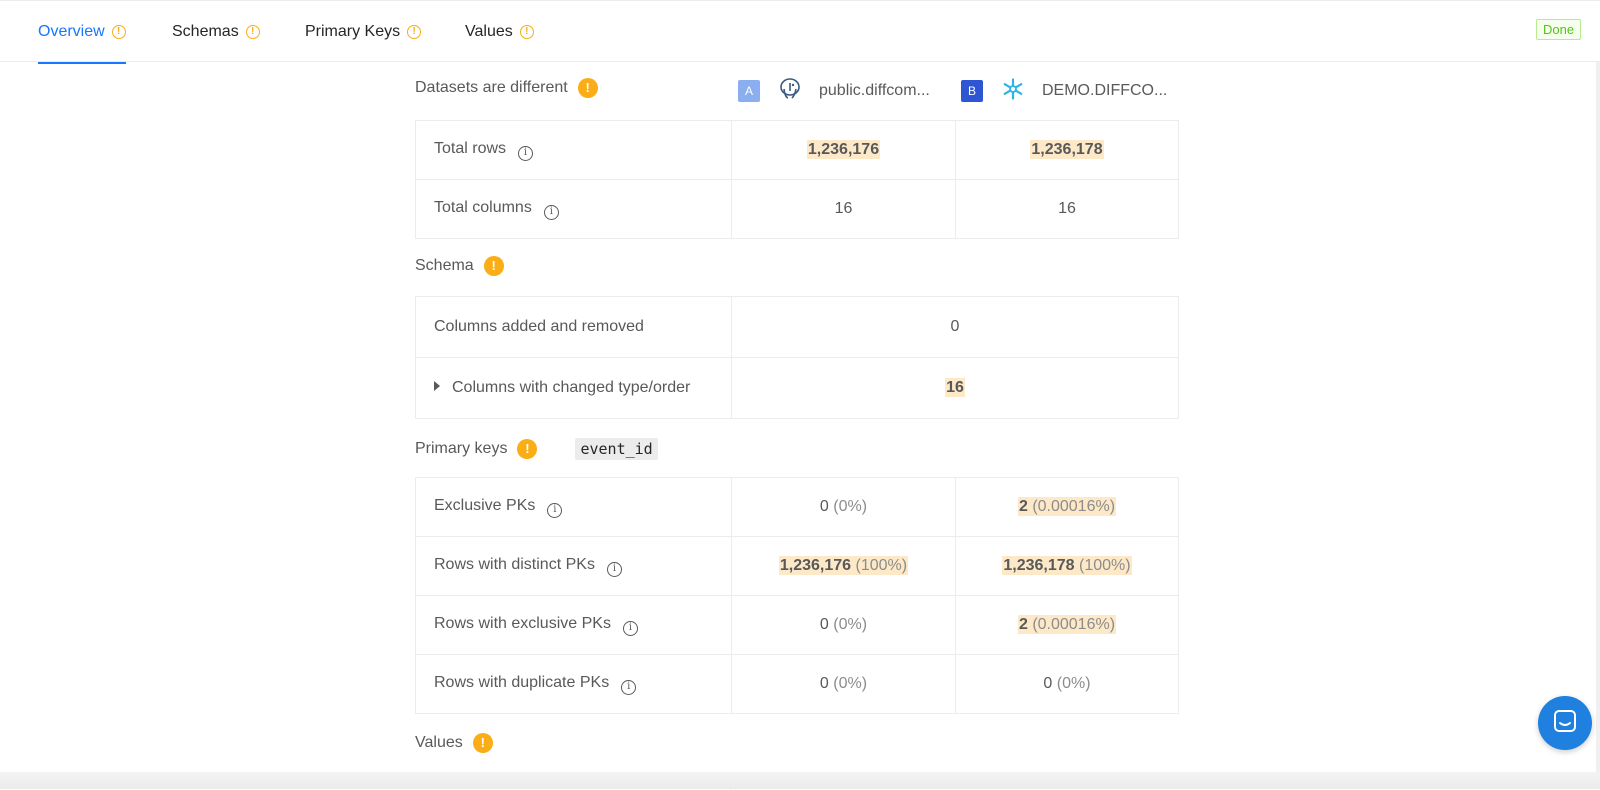 The width and height of the screenshot is (1600, 790). What do you see at coordinates (1598, 425) in the screenshot?
I see `scrollbar-track` at bounding box center [1598, 425].